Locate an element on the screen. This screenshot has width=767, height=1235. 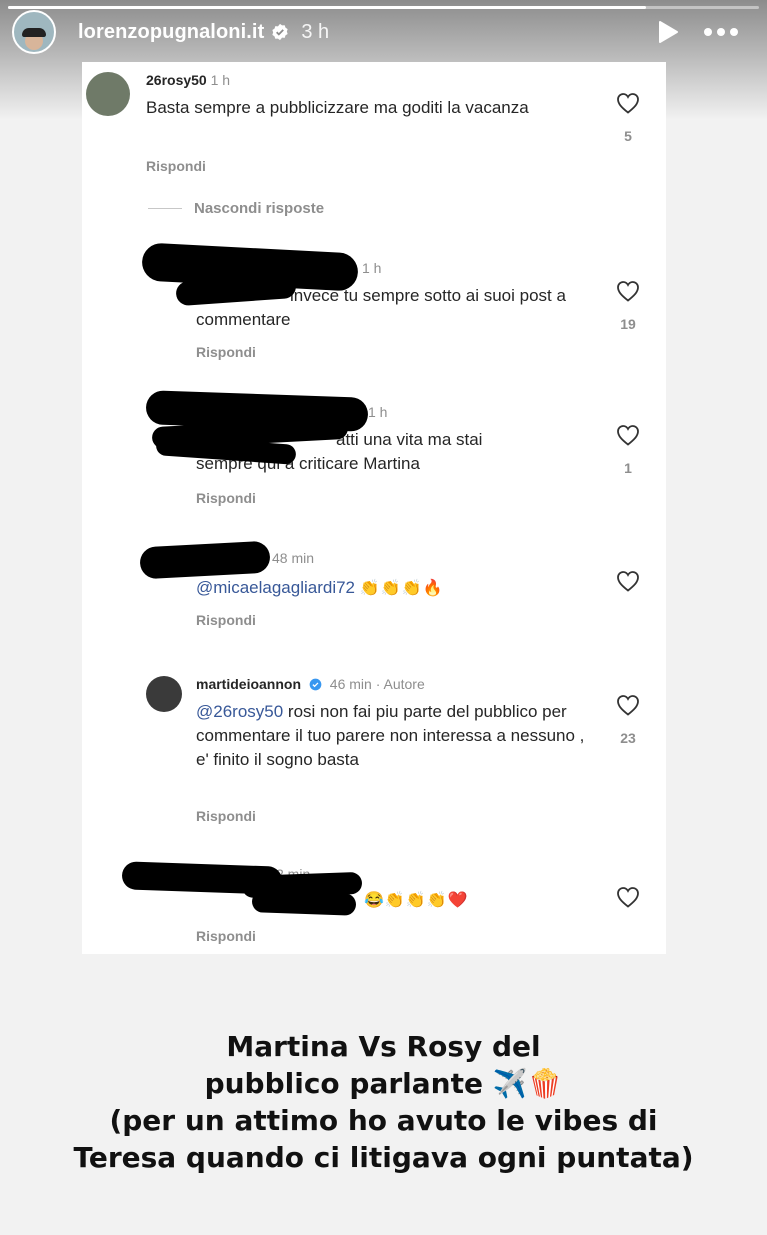
comment-meta: martideioannon 46 min · Autore is located at coordinates (310, 684).